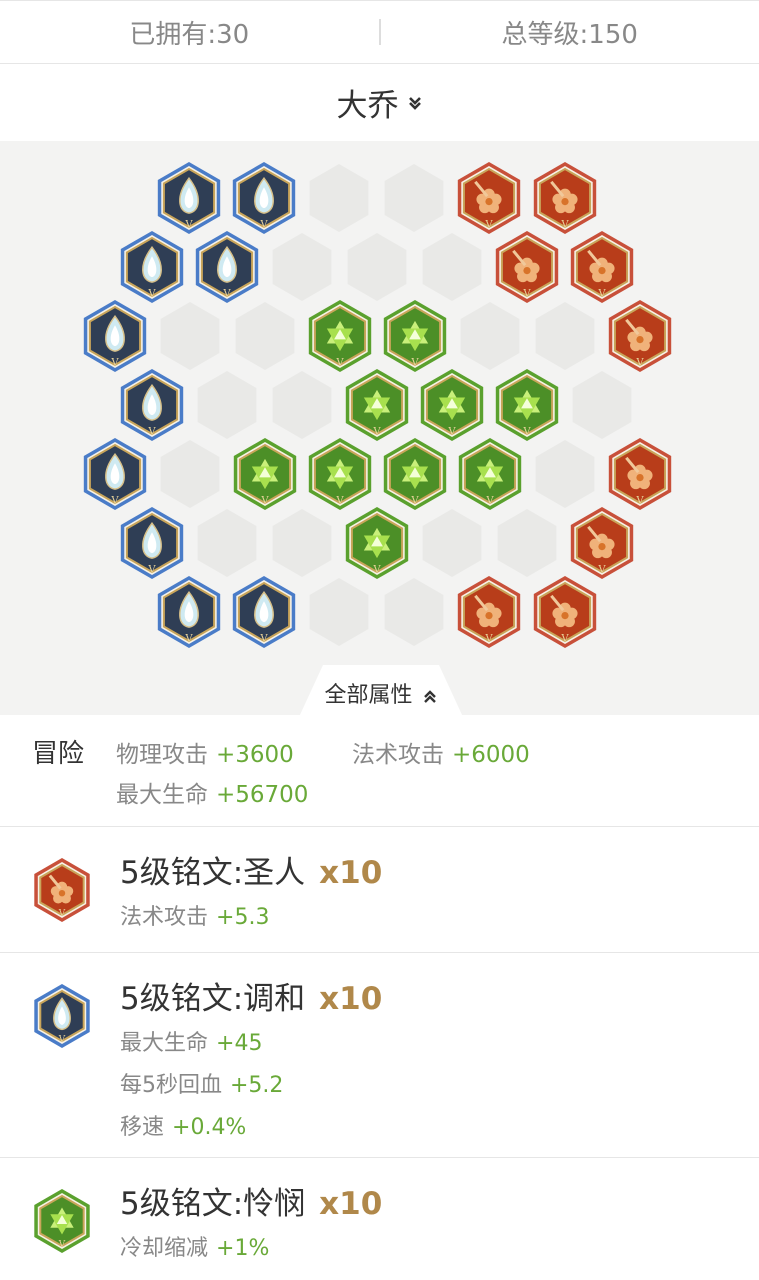 This screenshot has width=759, height=1280. Describe the element at coordinates (415, 103) in the screenshot. I see `double-chevron-down-icon` at that location.